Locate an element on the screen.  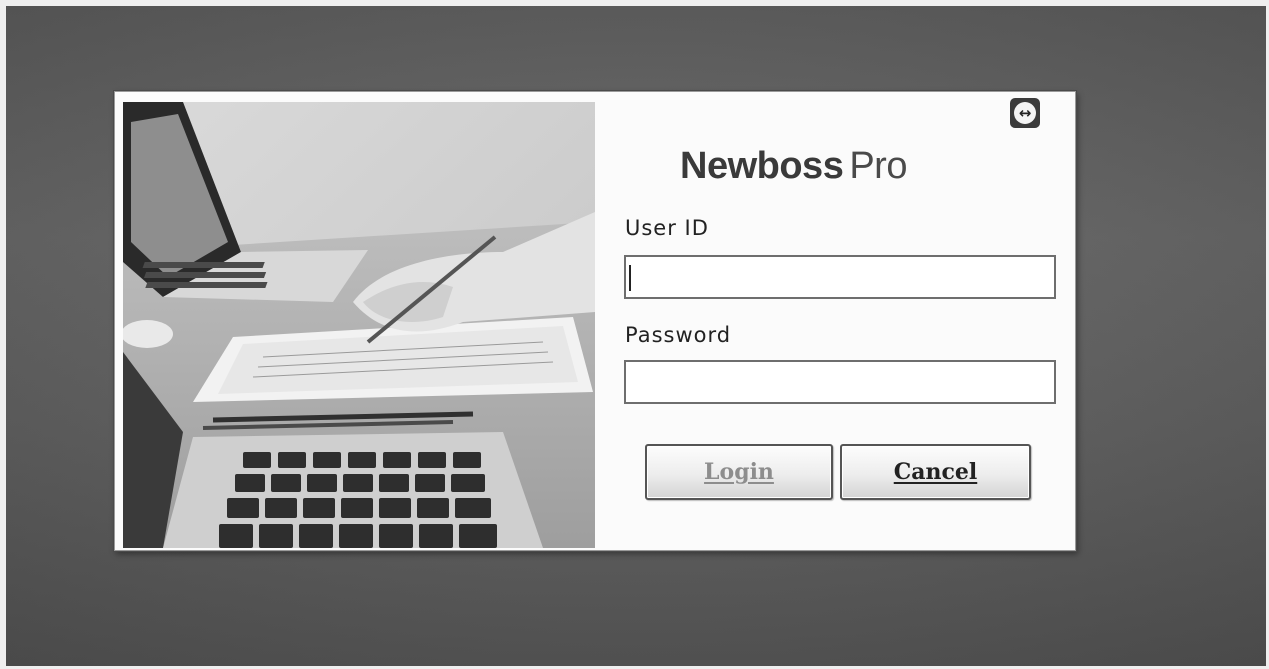
password-input is located at coordinates (840, 382).